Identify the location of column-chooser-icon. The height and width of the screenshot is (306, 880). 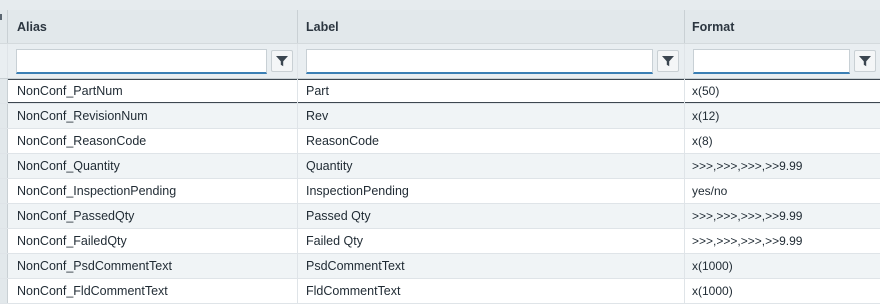
(1, 17).